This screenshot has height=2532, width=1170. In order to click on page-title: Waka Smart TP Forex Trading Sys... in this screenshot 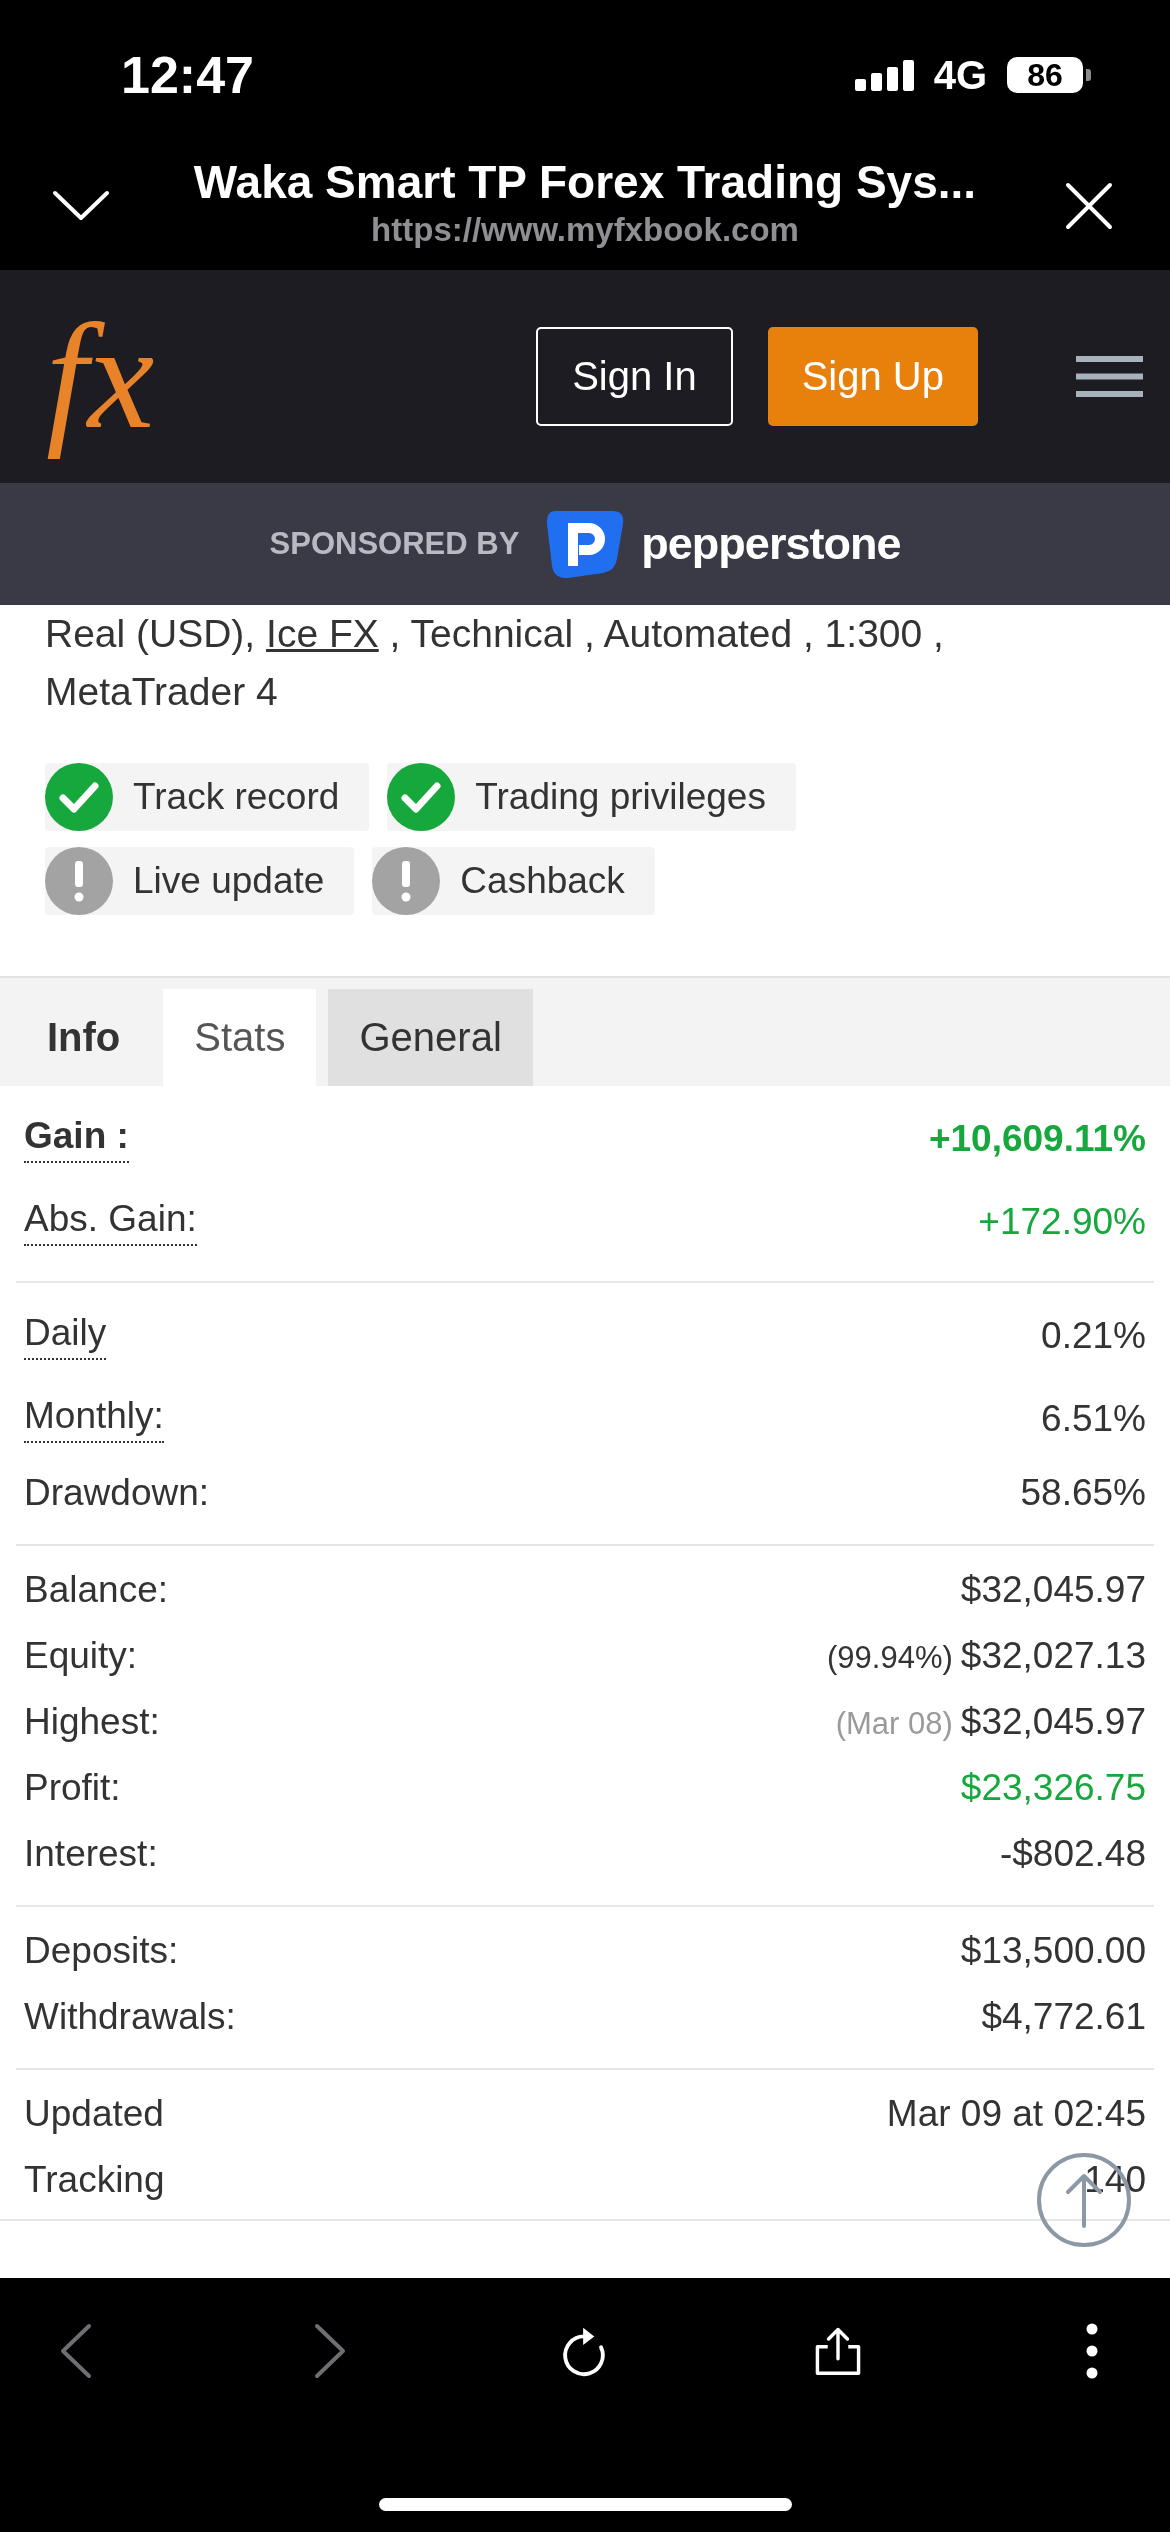, I will do `click(585, 182)`.